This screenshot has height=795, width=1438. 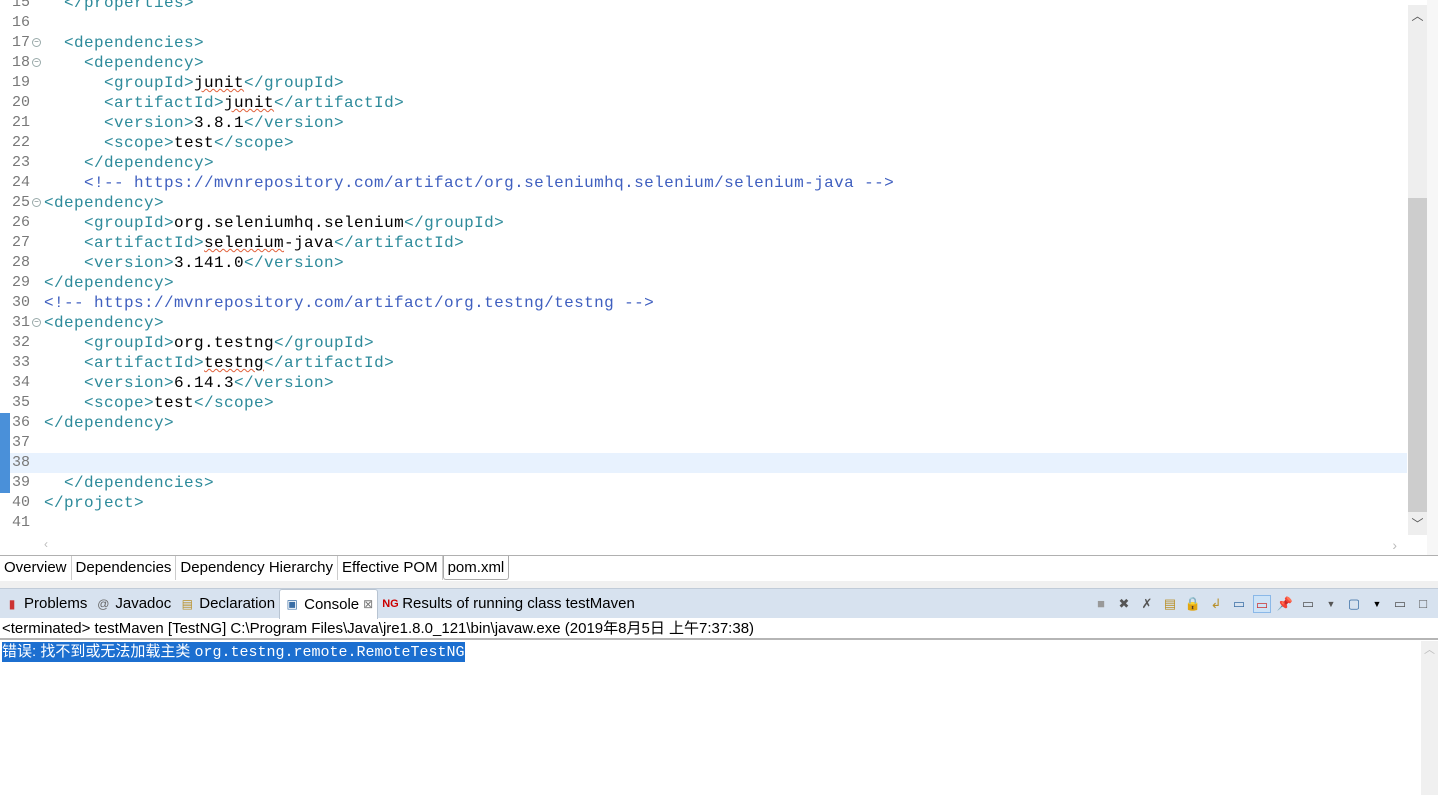 I want to click on xml-value: test, so click(x=194, y=143).